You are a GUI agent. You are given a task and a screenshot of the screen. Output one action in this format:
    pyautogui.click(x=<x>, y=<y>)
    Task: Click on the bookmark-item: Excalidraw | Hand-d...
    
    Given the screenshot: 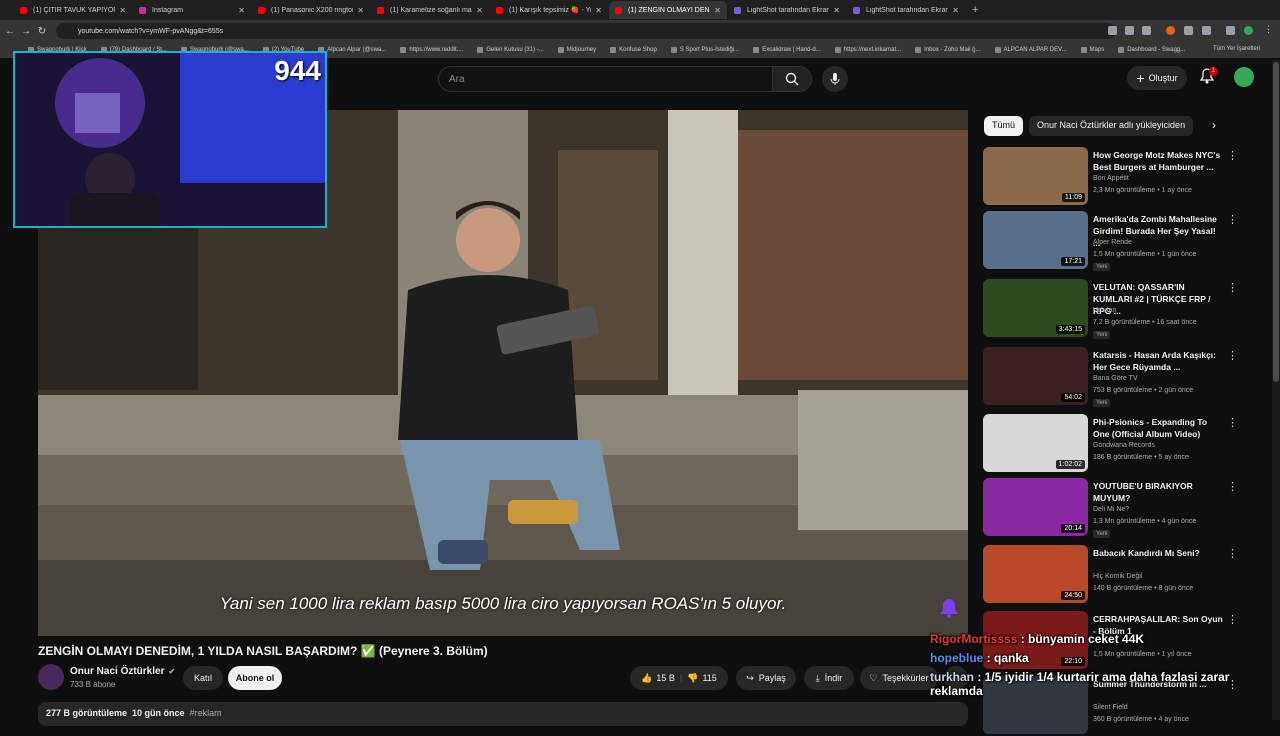 What is the action you would take?
    pyautogui.click(x=787, y=50)
    